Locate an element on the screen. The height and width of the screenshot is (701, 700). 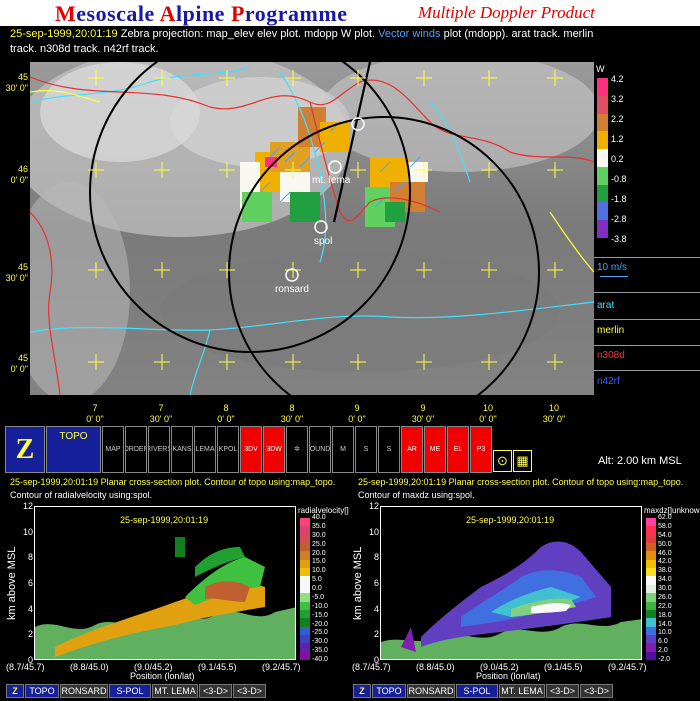
lat-label-3: 45 30' 0" is located at coordinates (16, 272).